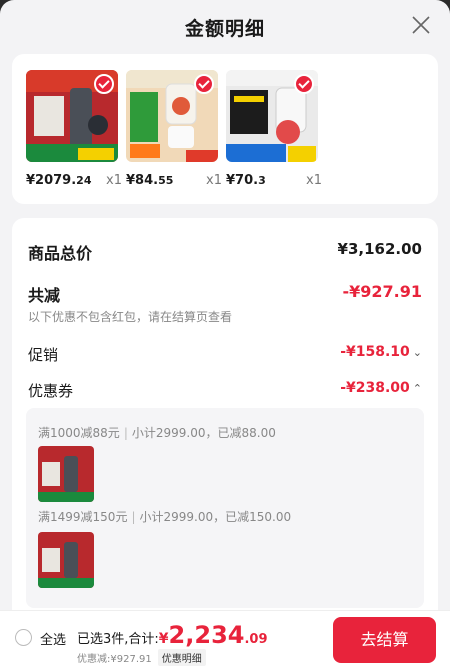  What do you see at coordinates (225, 252) in the screenshot?
I see `total-row: 商品总价 ¥3,162.00` at bounding box center [225, 252].